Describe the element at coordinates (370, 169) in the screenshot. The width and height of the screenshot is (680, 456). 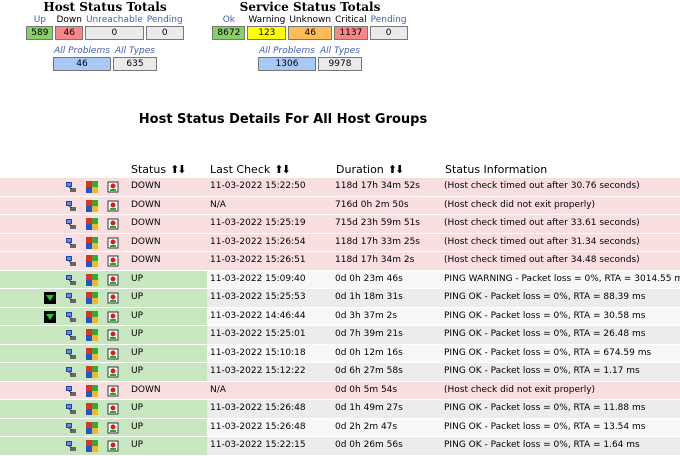
I see `duration-column-header: Duration ⬆⬇` at that location.